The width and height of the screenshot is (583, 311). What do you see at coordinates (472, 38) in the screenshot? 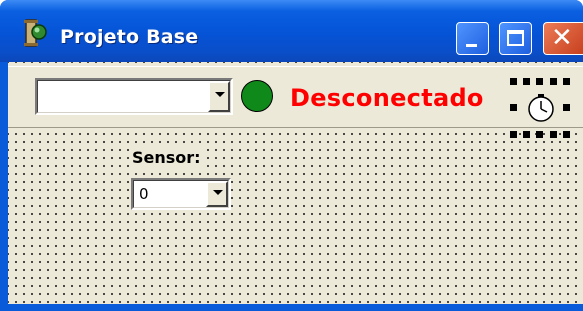
I see `minimize-button` at bounding box center [472, 38].